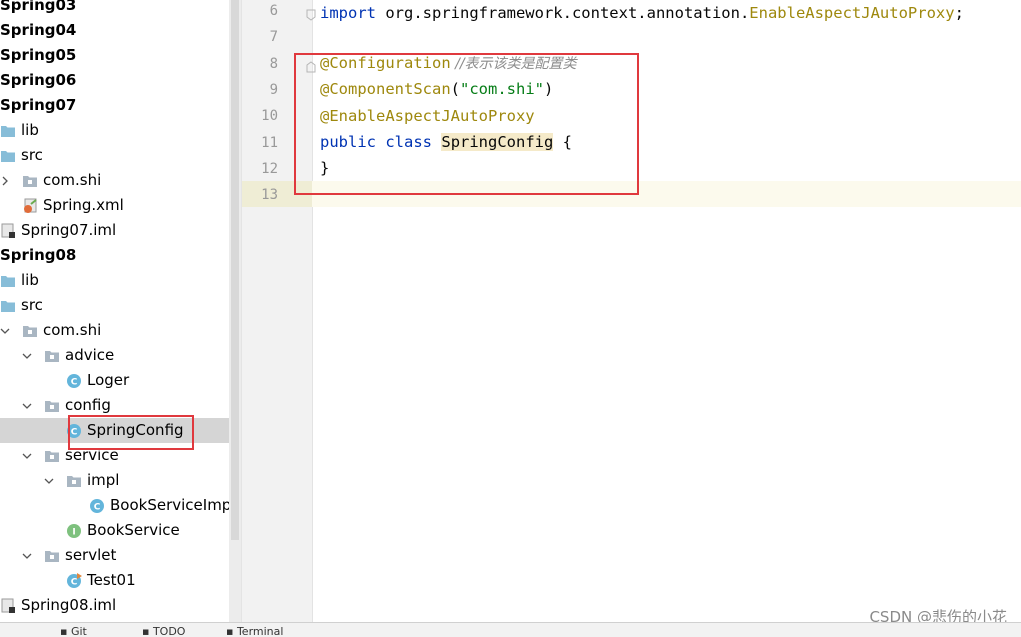 This screenshot has height=637, width=1021. I want to click on tree-item-label: servlet, so click(91, 555).